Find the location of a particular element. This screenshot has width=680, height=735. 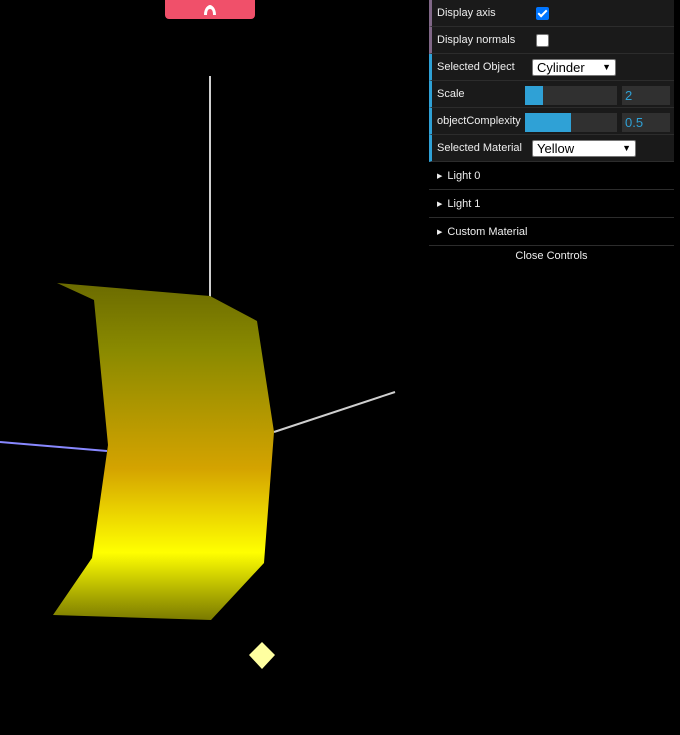

selected-object-label: Selected Object is located at coordinates (476, 67).